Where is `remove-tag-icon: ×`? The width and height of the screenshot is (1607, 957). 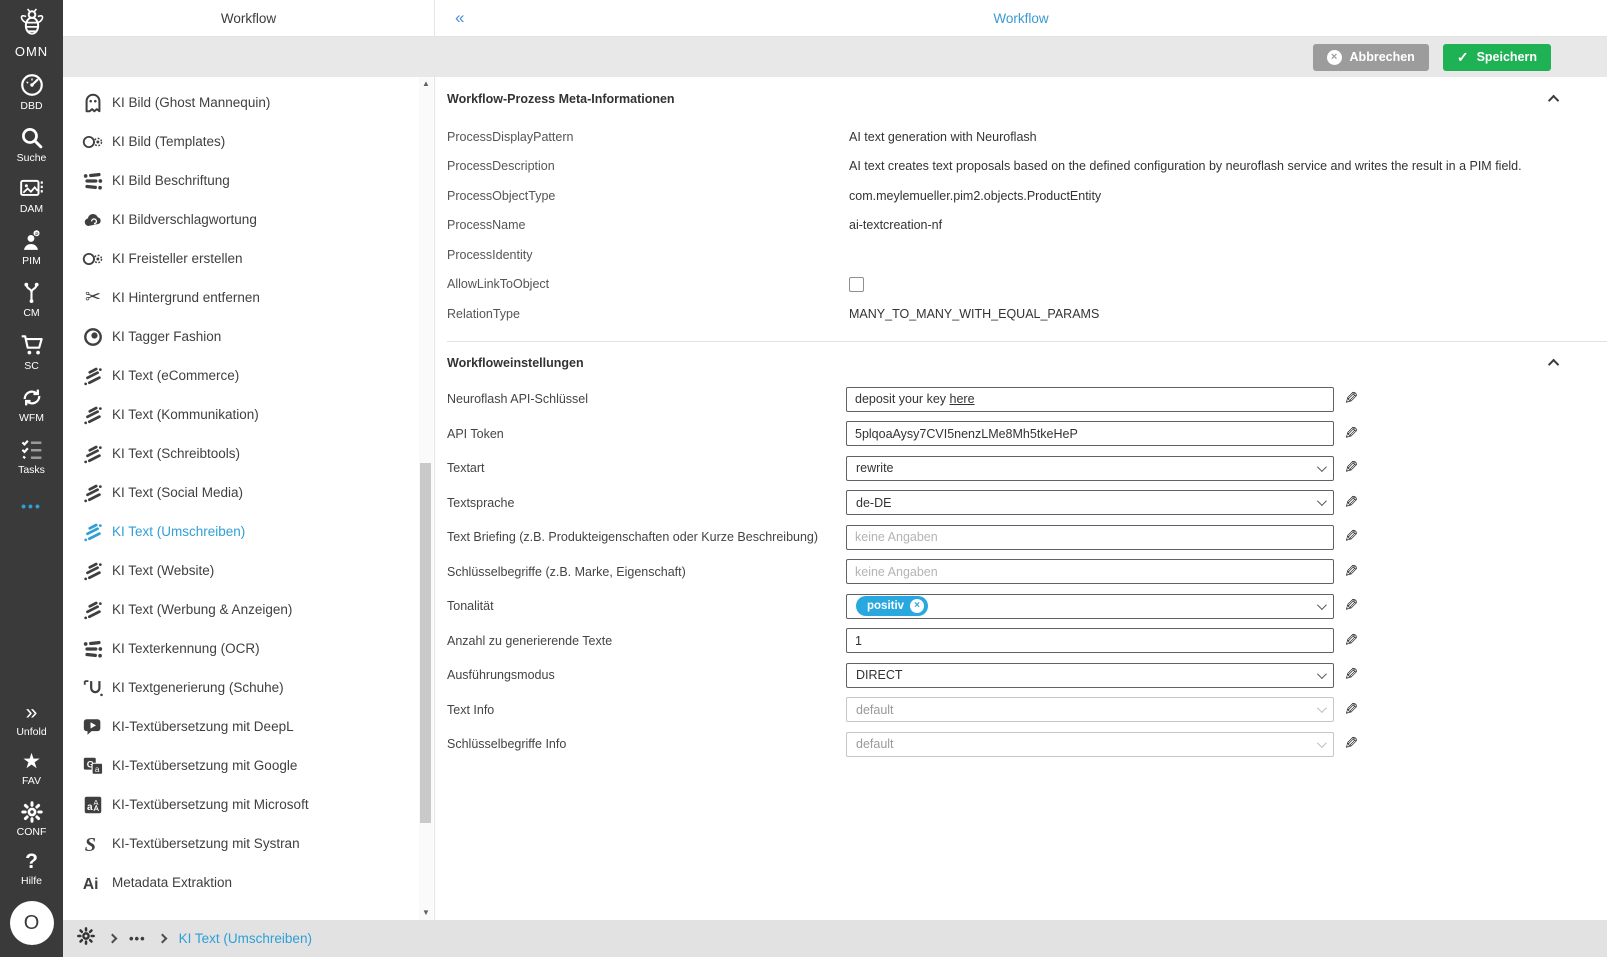
remove-tag-icon: × is located at coordinates (917, 606).